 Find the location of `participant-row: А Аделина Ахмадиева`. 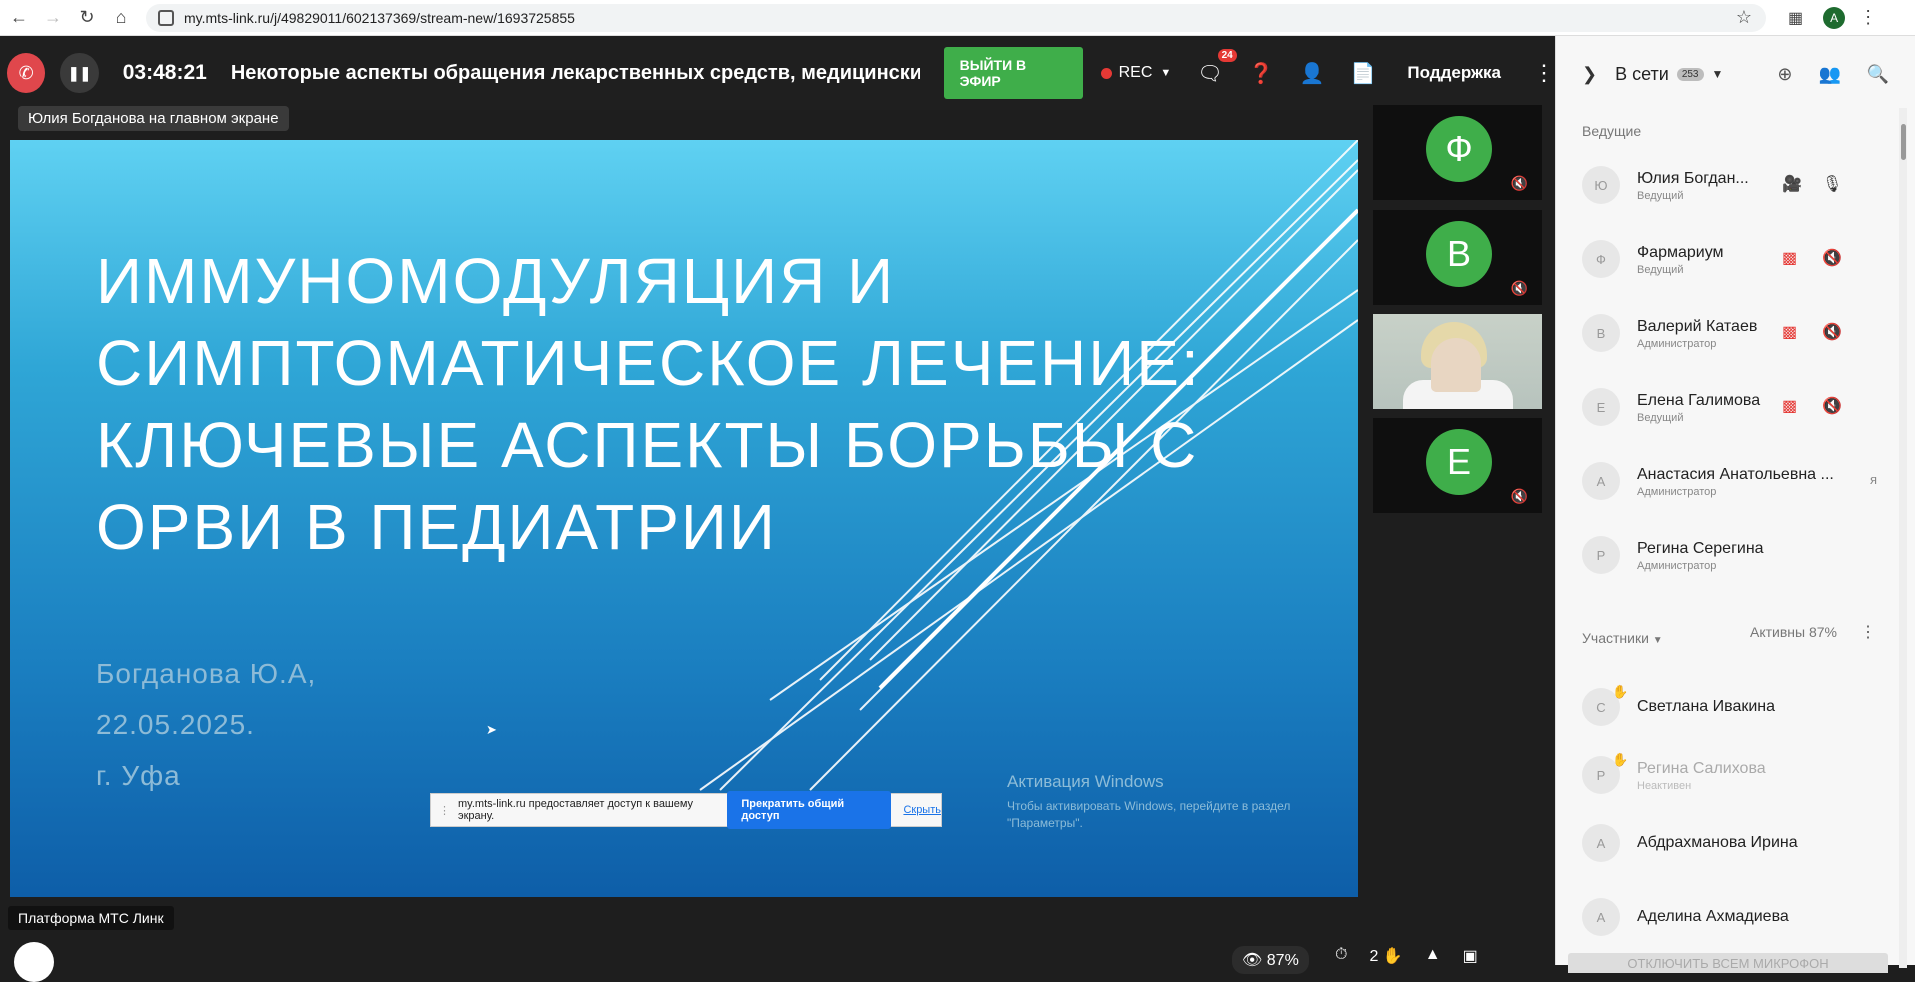

participant-row: А Аделина Ахмадиева is located at coordinates (1742, 918).